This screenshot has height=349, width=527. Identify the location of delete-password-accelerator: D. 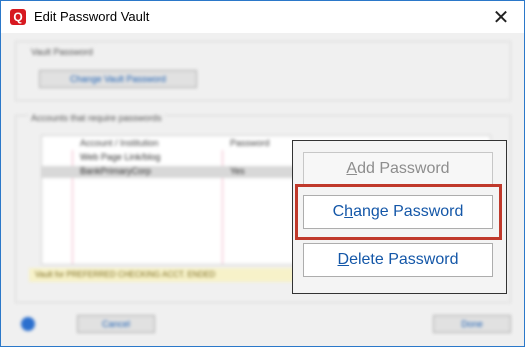
(343, 259).